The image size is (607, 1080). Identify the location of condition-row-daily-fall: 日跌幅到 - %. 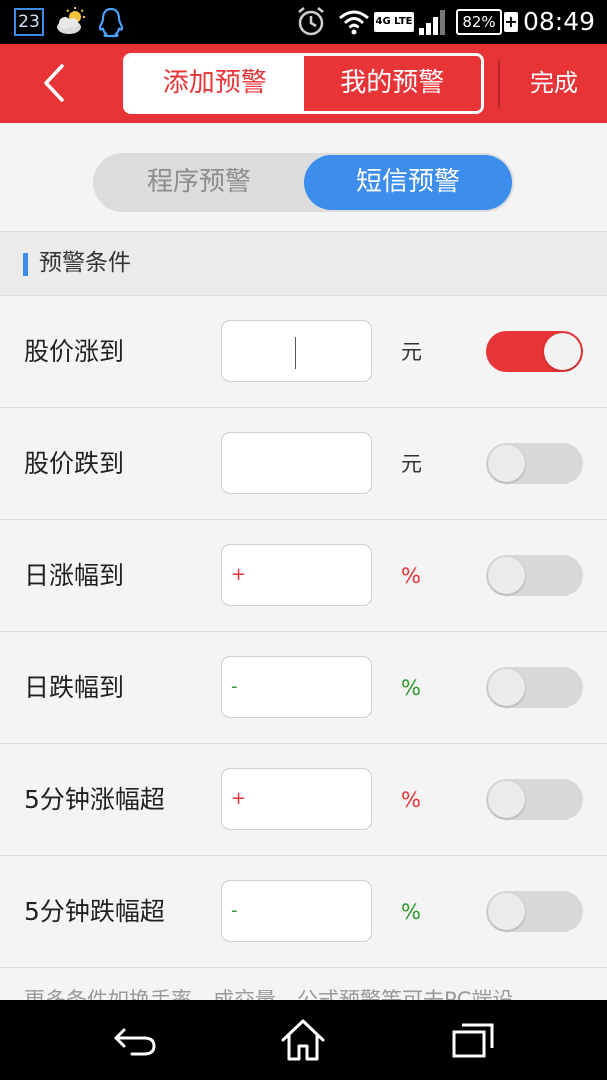
(303, 688).